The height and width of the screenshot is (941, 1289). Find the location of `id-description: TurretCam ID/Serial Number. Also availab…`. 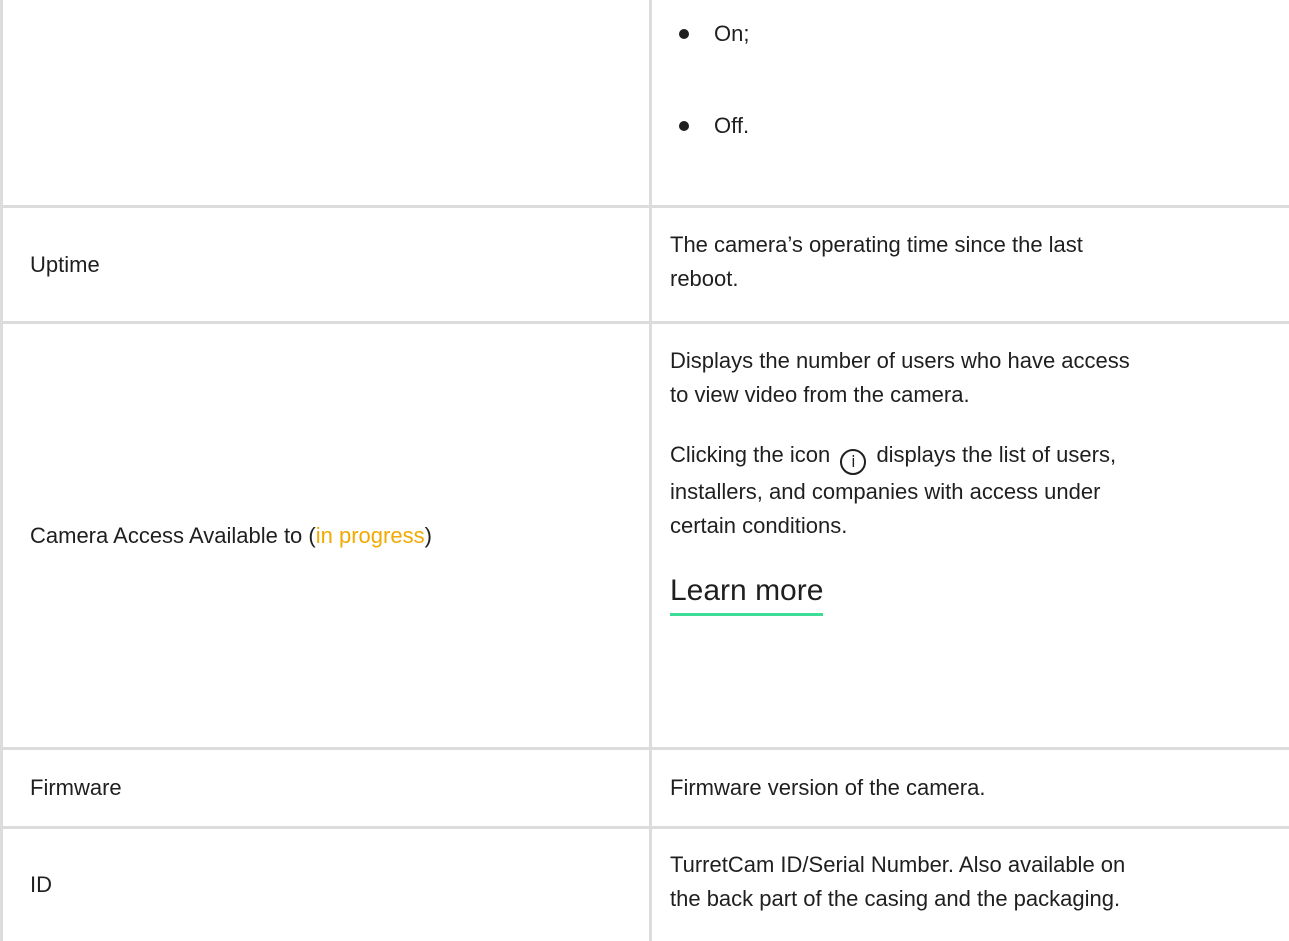

id-description: TurretCam ID/Serial Number. Also availab… is located at coordinates (898, 881).